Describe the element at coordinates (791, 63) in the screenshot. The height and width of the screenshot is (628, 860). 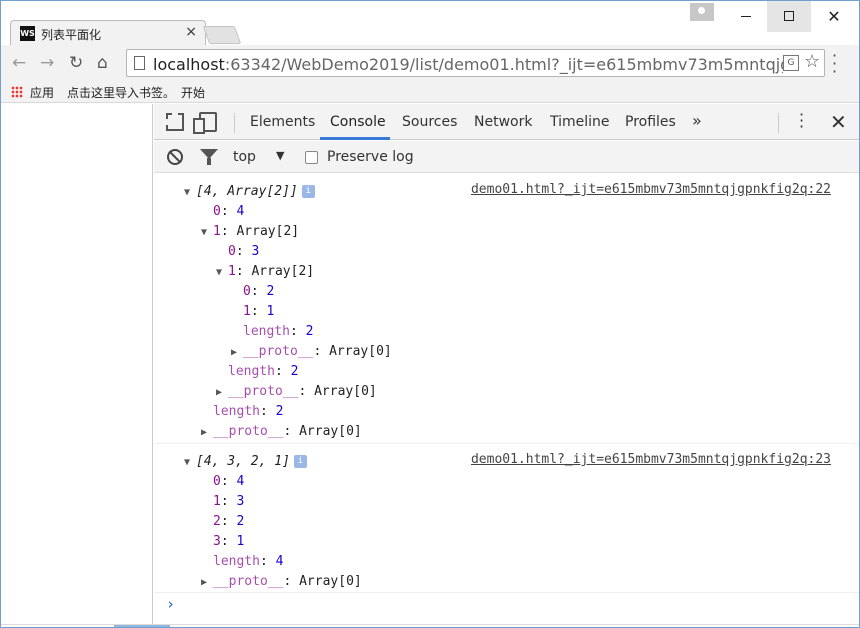
I see `translate-icon: G` at that location.